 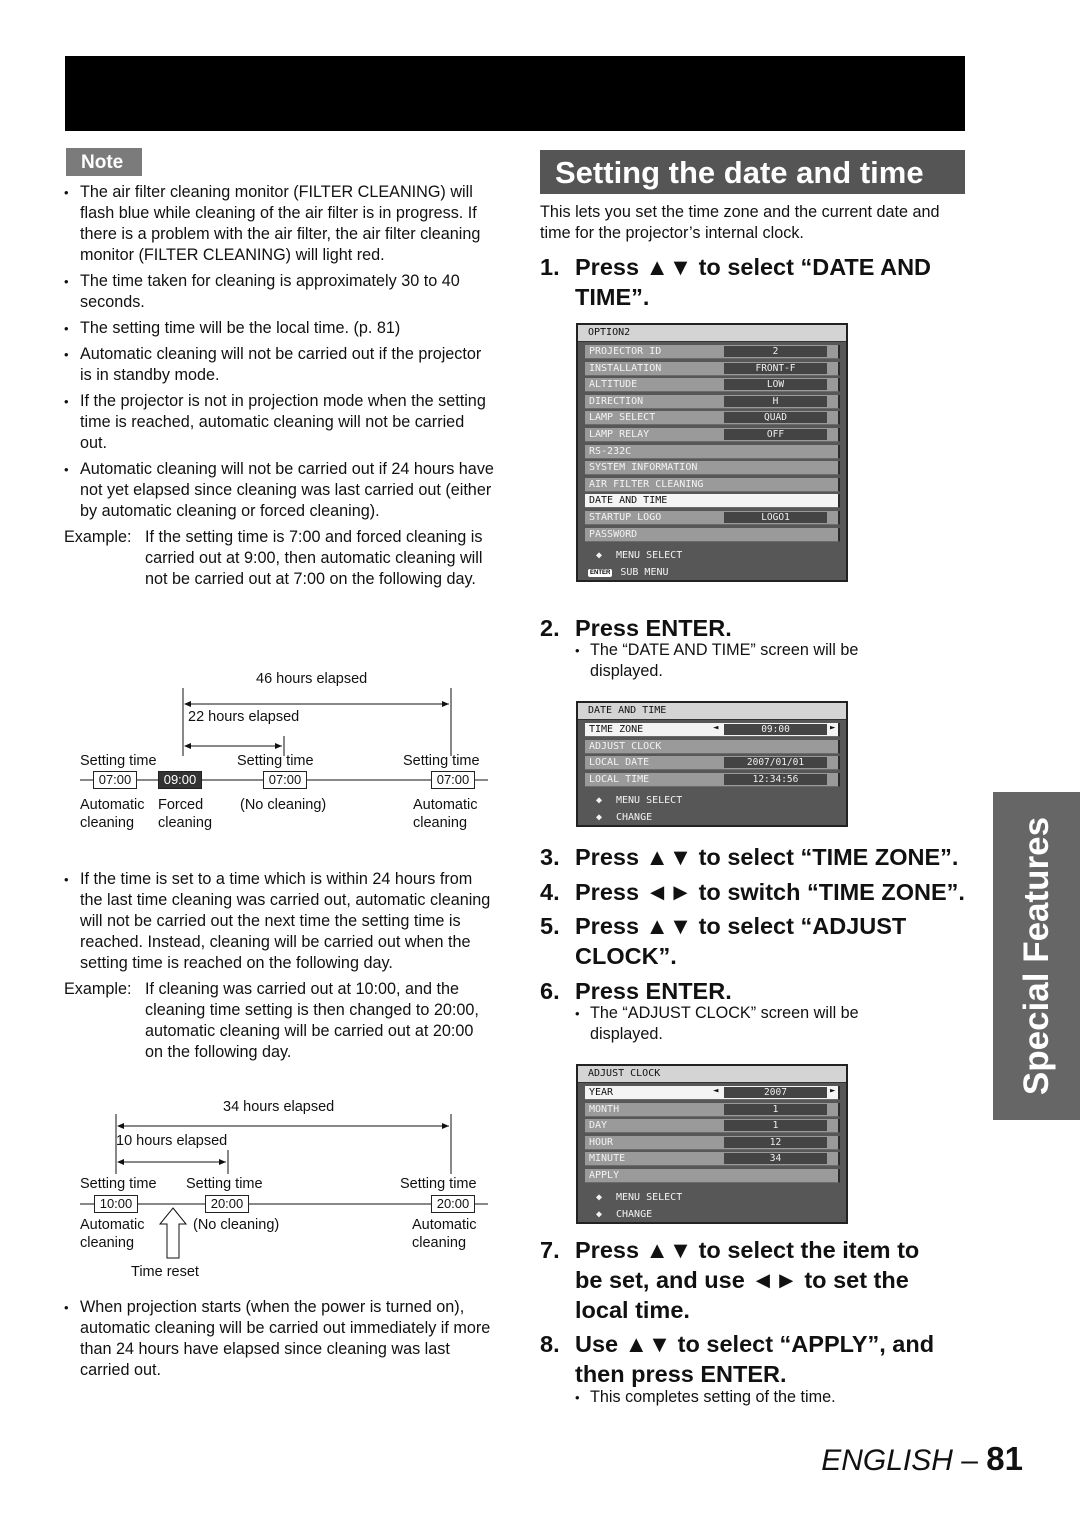 I want to click on osd-menu-item: MONTH 1, so click(x=712, y=1109).